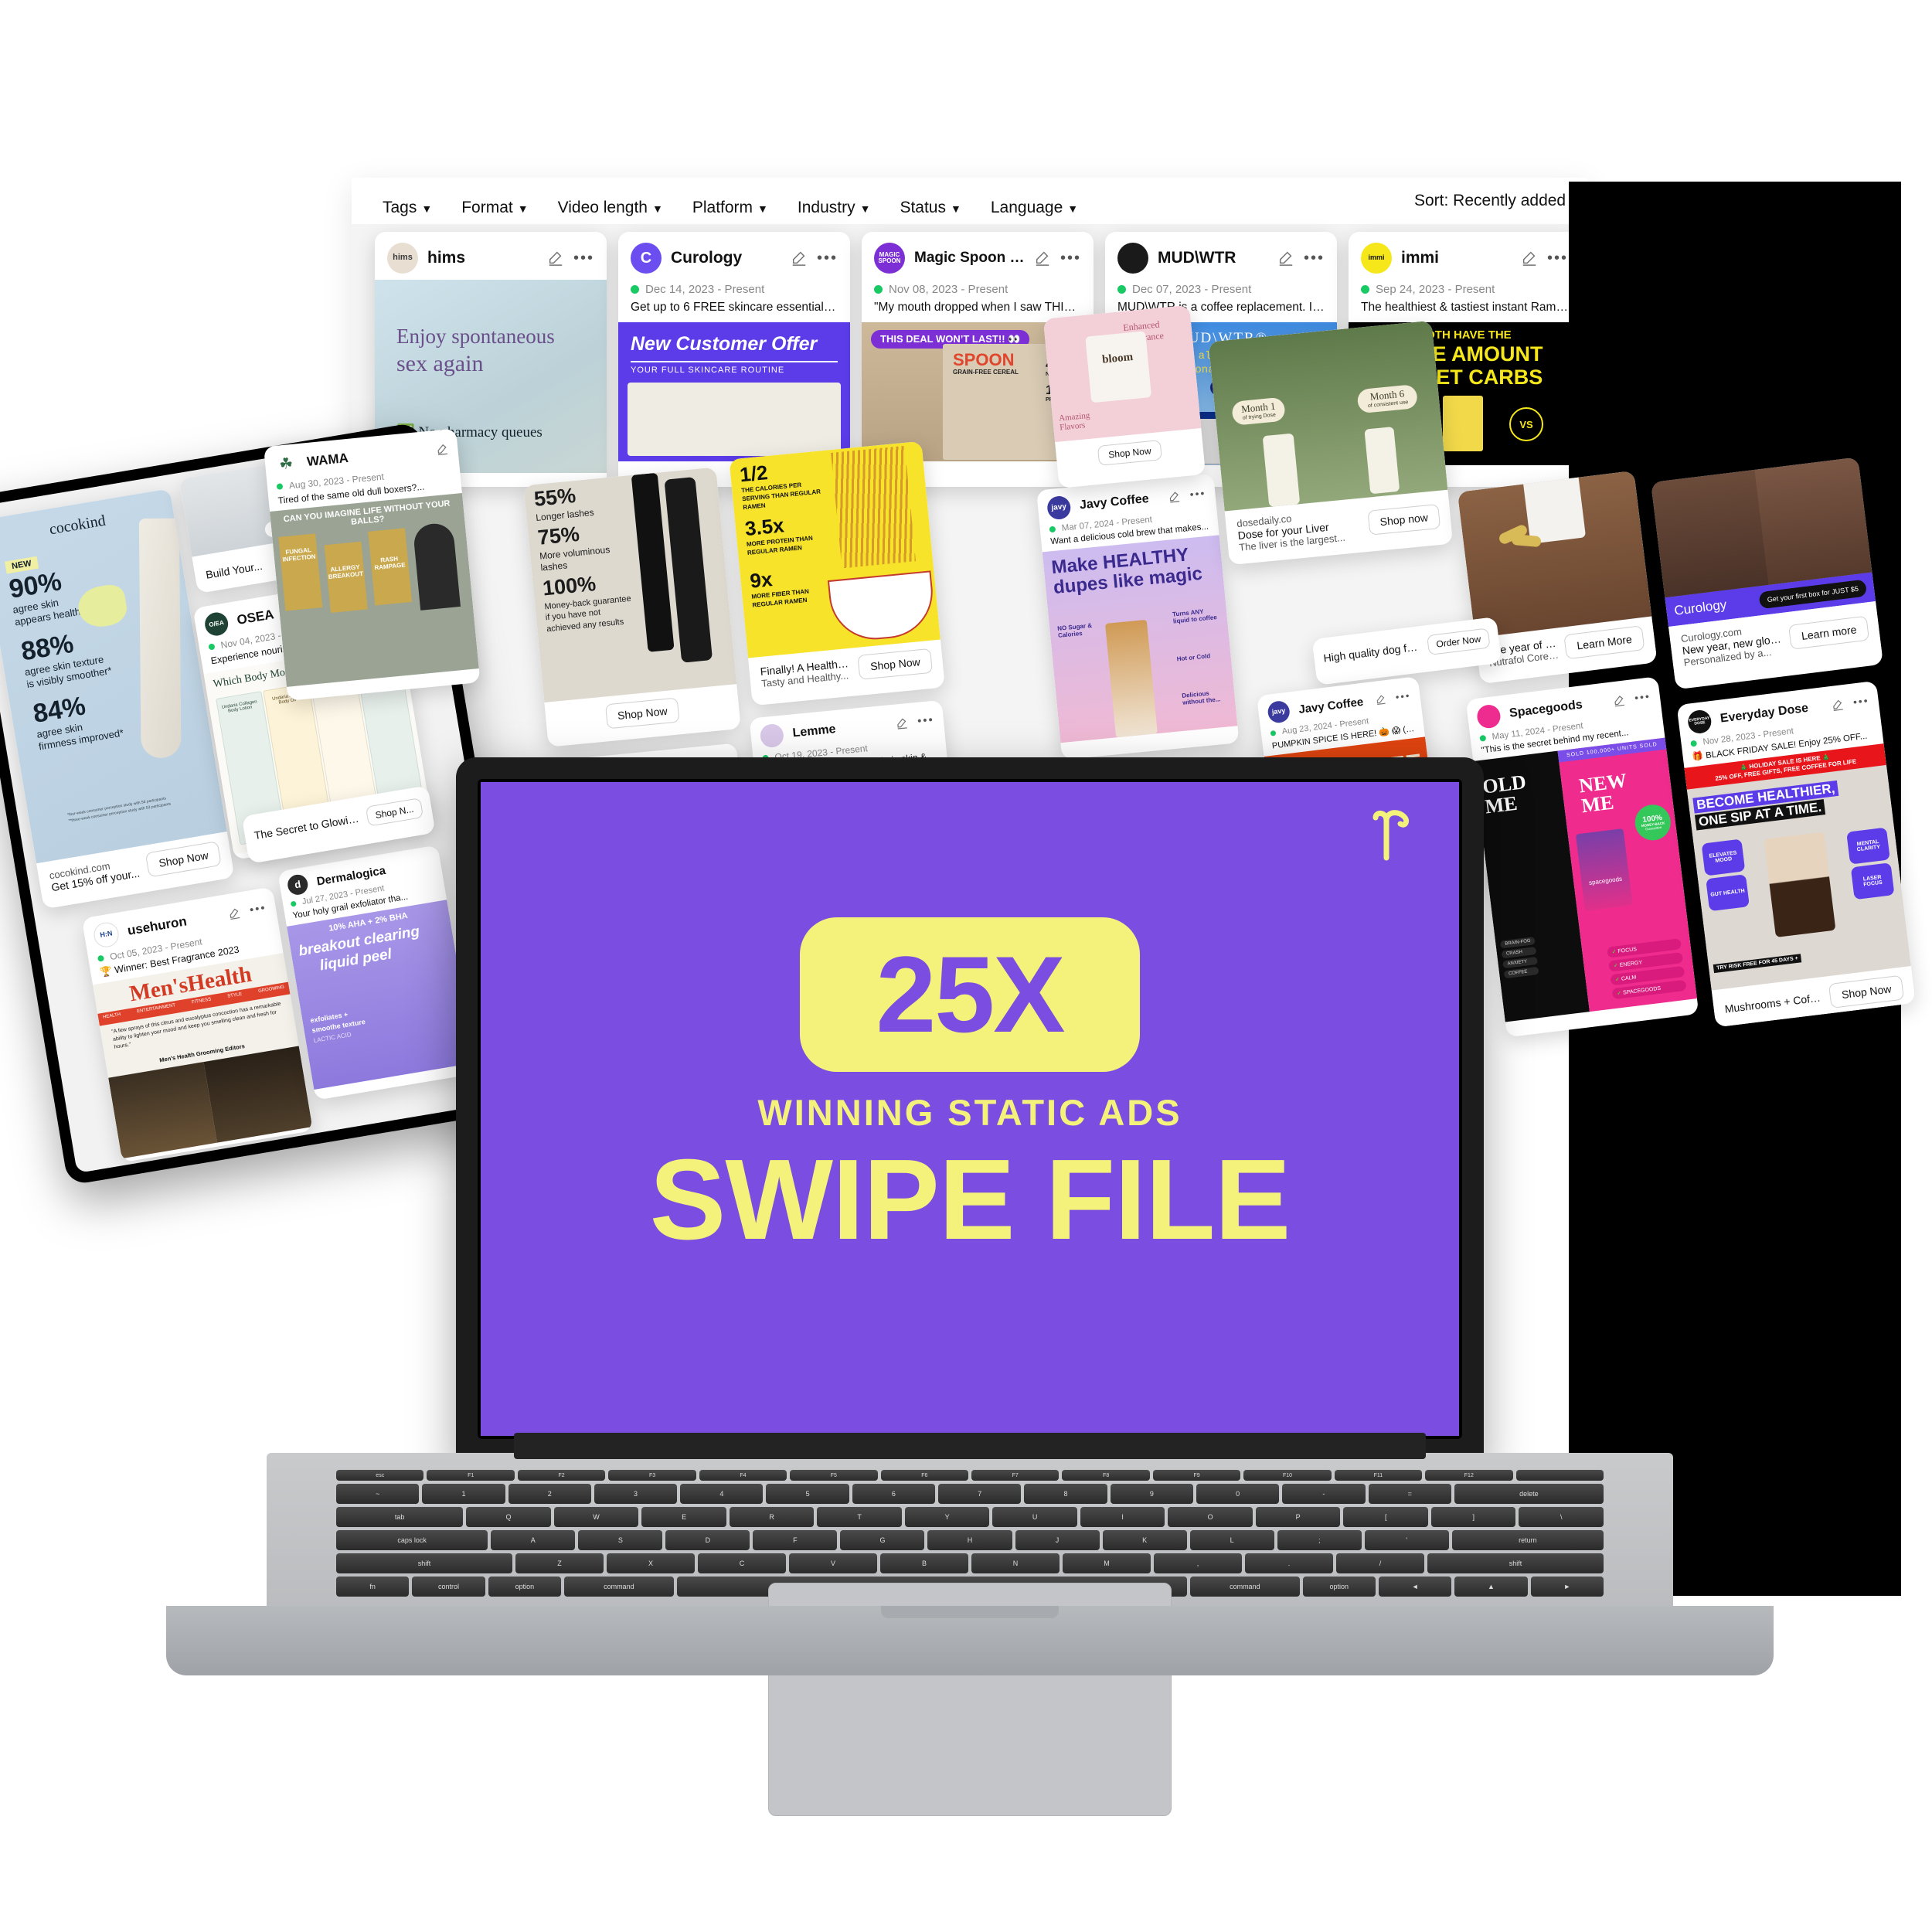 This screenshot has height=1932, width=1932. What do you see at coordinates (833, 1563) in the screenshot?
I see `key-v: V` at bounding box center [833, 1563].